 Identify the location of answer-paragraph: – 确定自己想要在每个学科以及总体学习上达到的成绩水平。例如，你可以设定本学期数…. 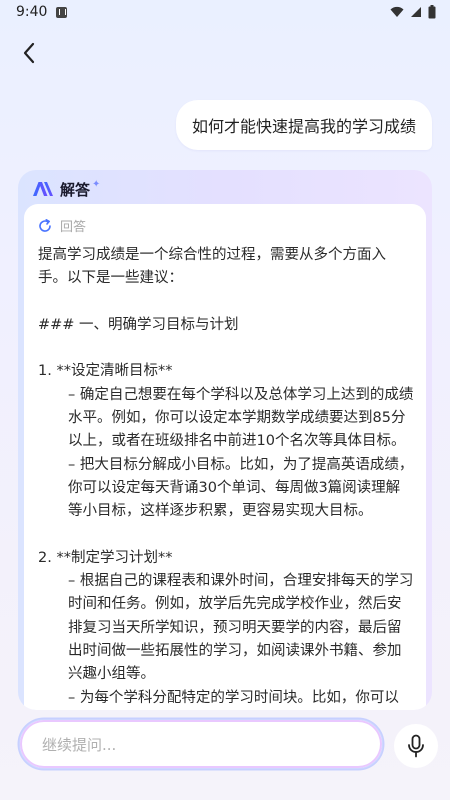
(241, 418).